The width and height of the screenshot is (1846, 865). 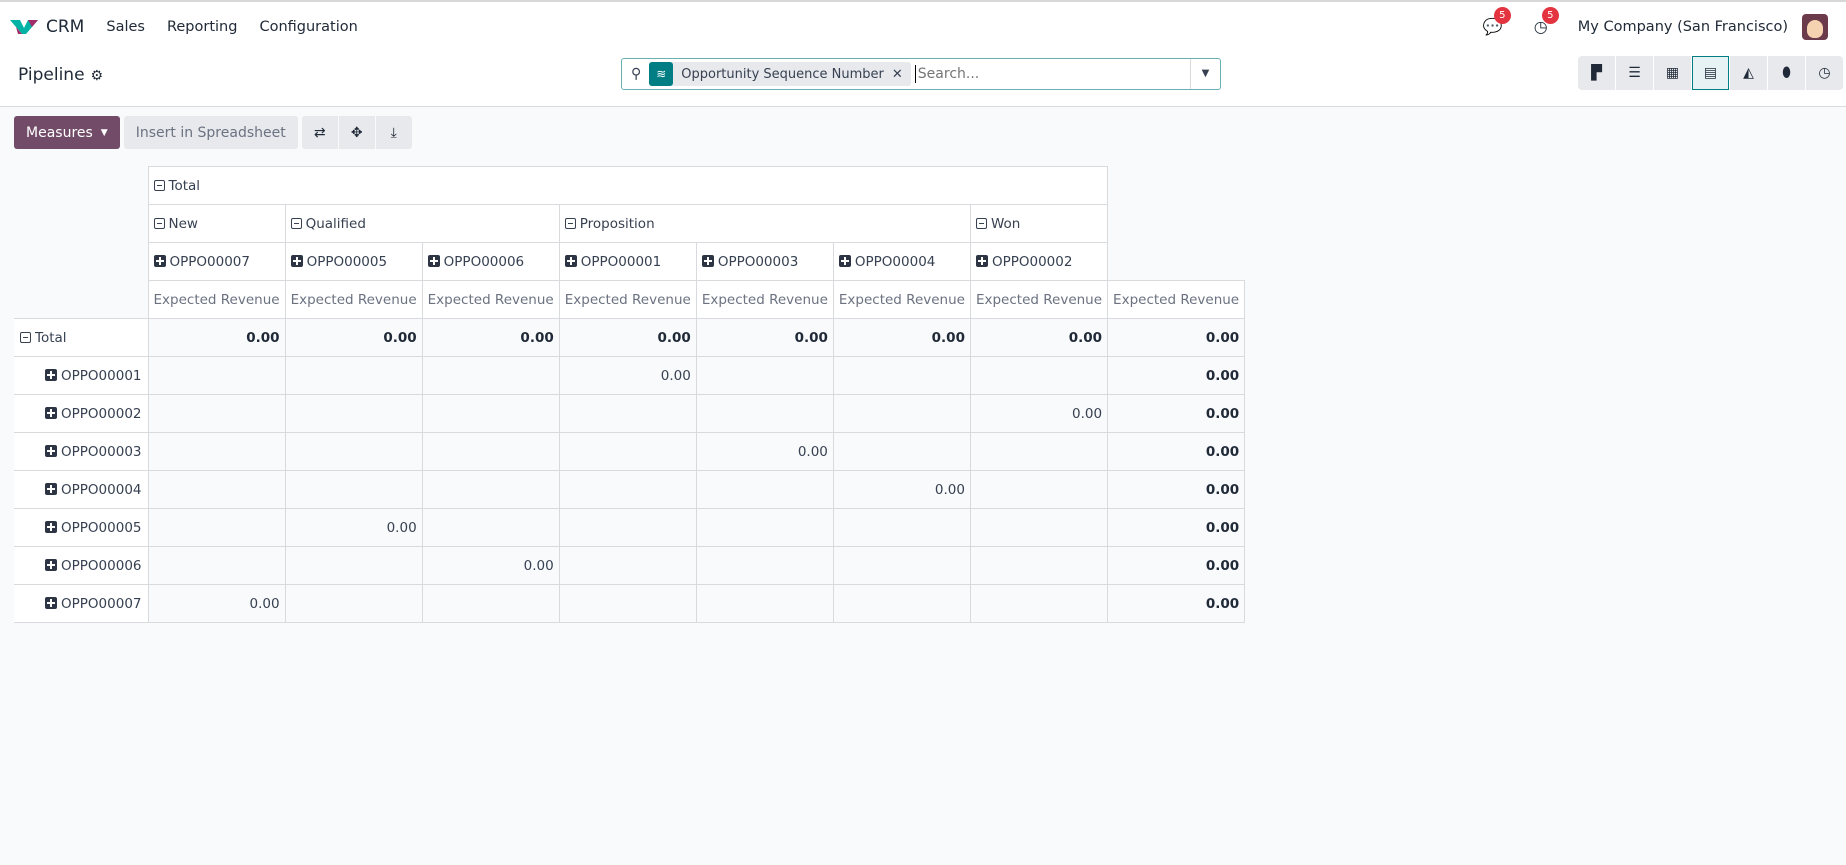 What do you see at coordinates (308, 27) in the screenshot?
I see `menu-configuration: Configuration` at bounding box center [308, 27].